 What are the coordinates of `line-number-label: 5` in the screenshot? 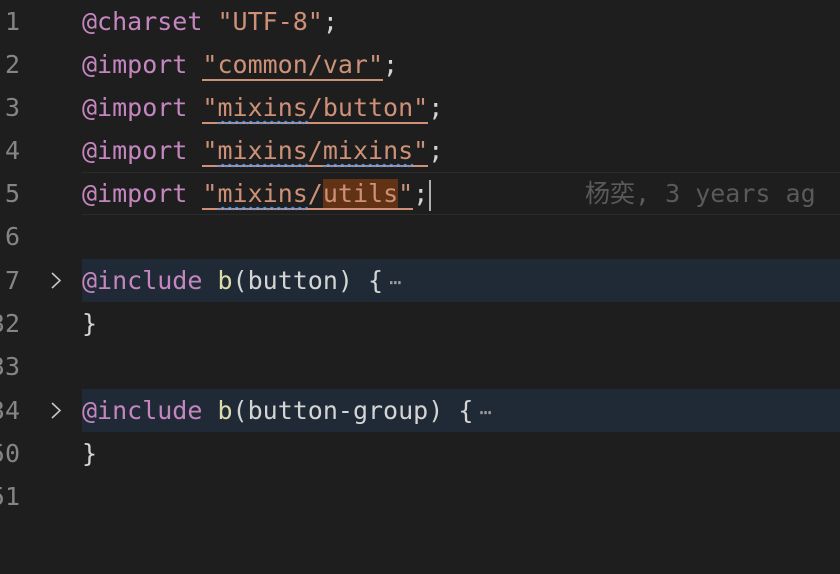 It's located at (12, 193).